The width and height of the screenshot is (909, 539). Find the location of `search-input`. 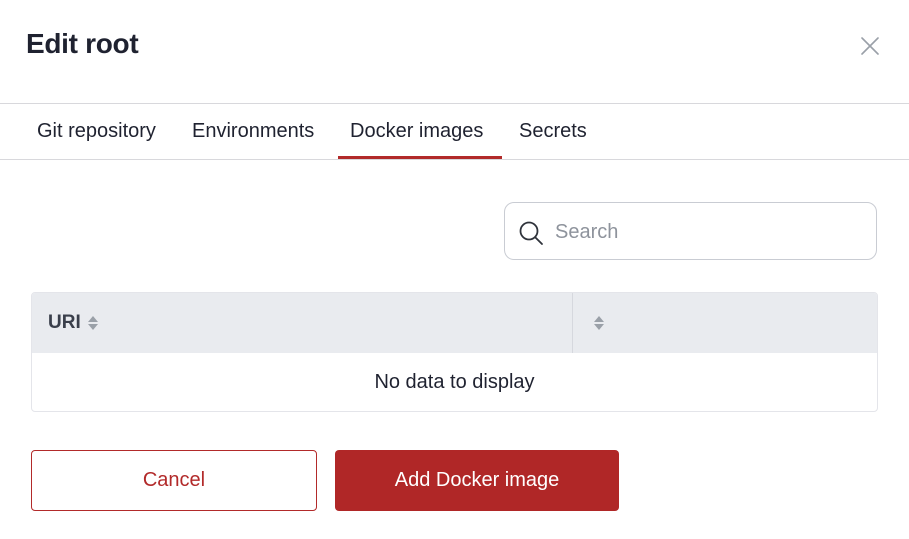

search-input is located at coordinates (710, 232).